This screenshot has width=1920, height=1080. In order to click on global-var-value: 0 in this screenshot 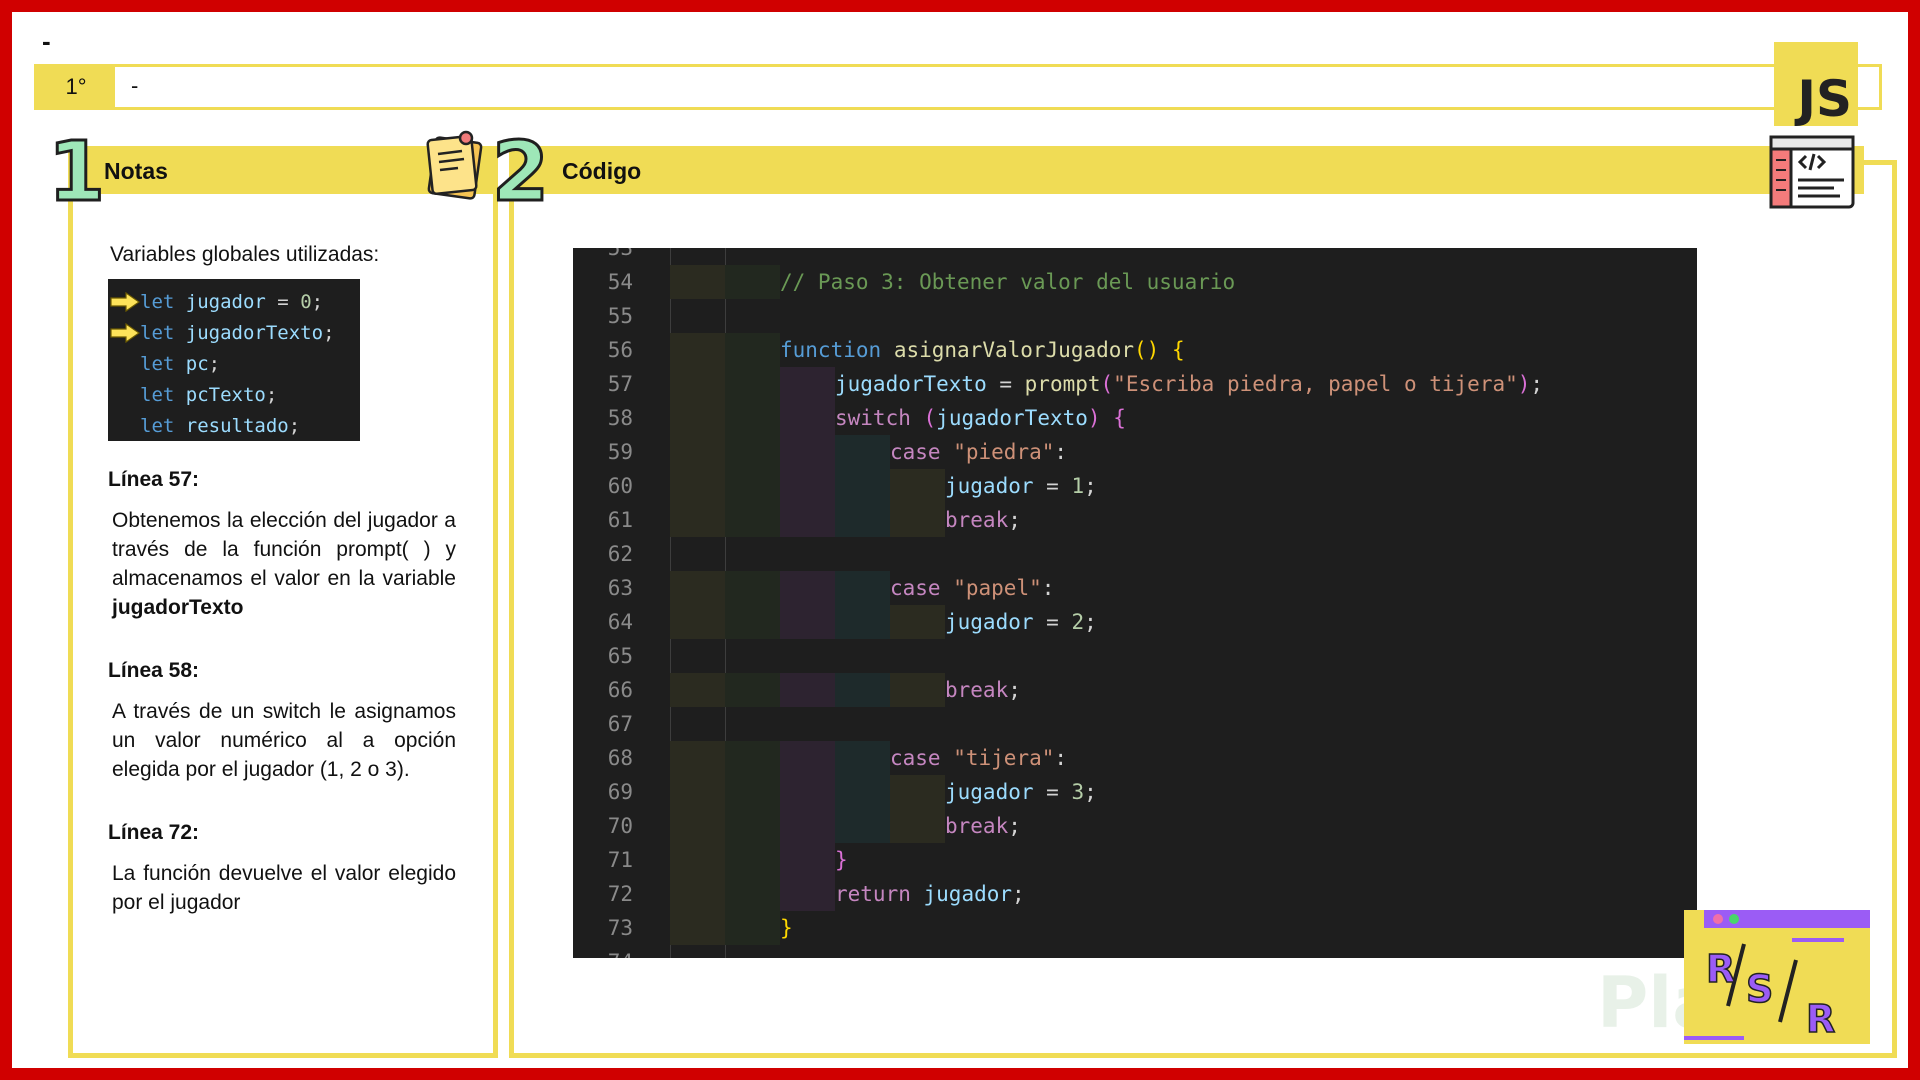, I will do `click(306, 302)`.